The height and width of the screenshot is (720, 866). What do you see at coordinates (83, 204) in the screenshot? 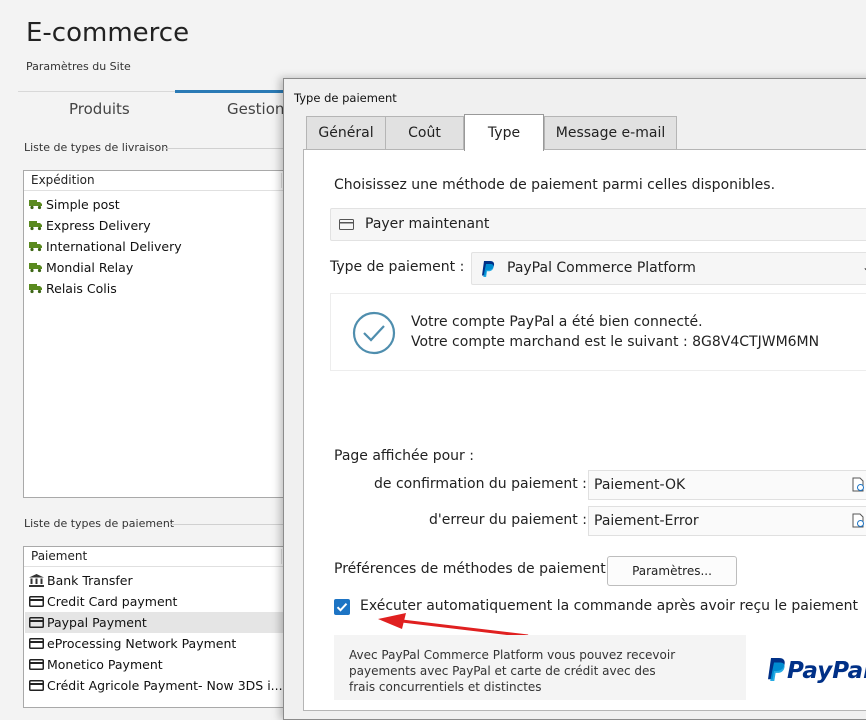
I see `list-item-label: Simple post` at bounding box center [83, 204].